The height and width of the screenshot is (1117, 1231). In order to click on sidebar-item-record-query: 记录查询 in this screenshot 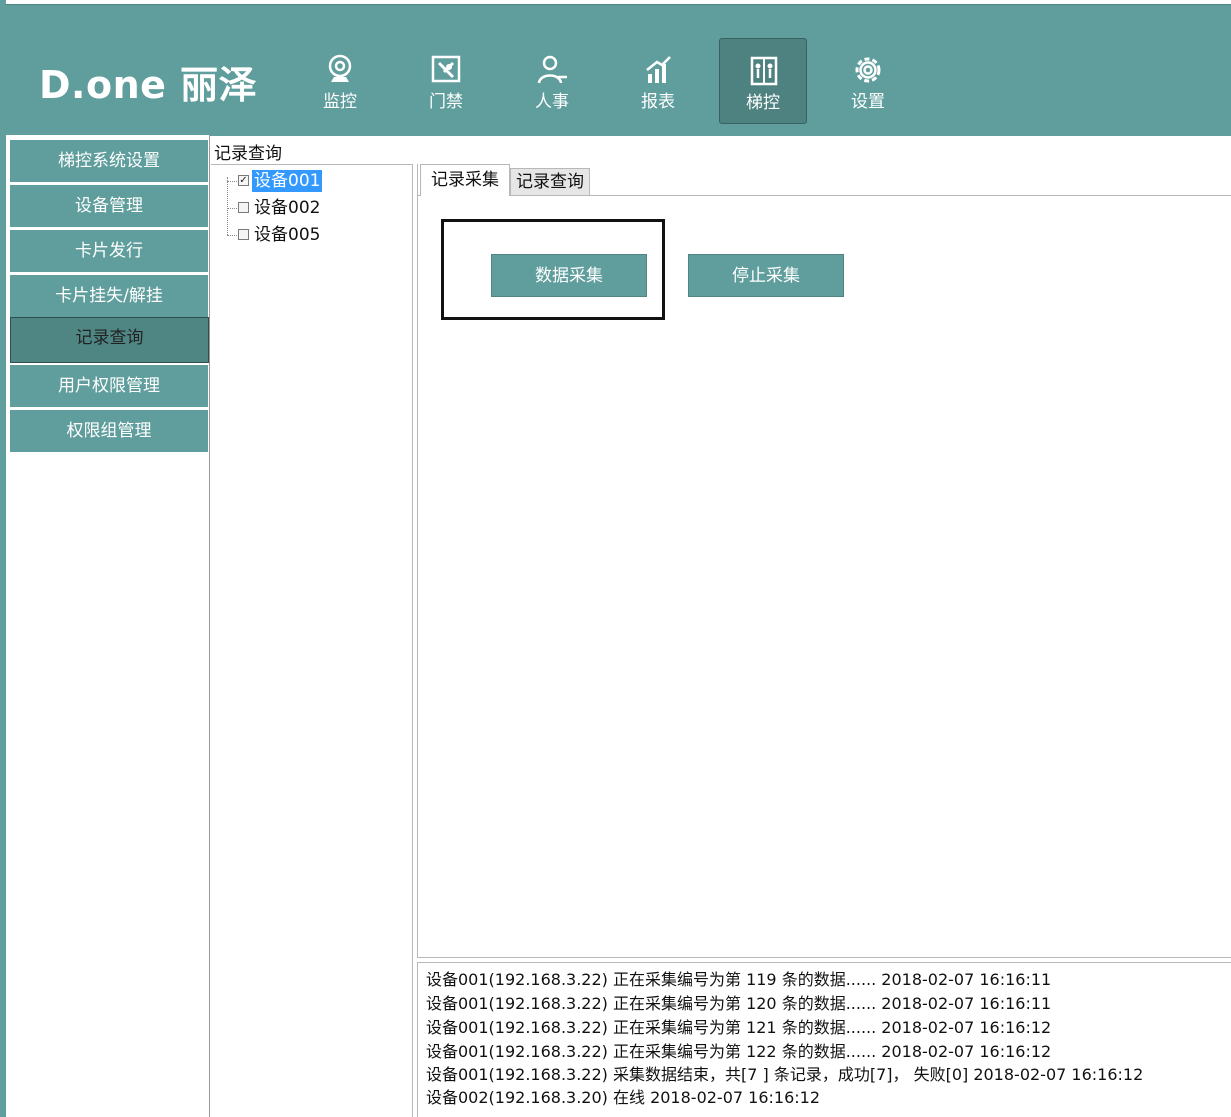, I will do `click(109, 340)`.